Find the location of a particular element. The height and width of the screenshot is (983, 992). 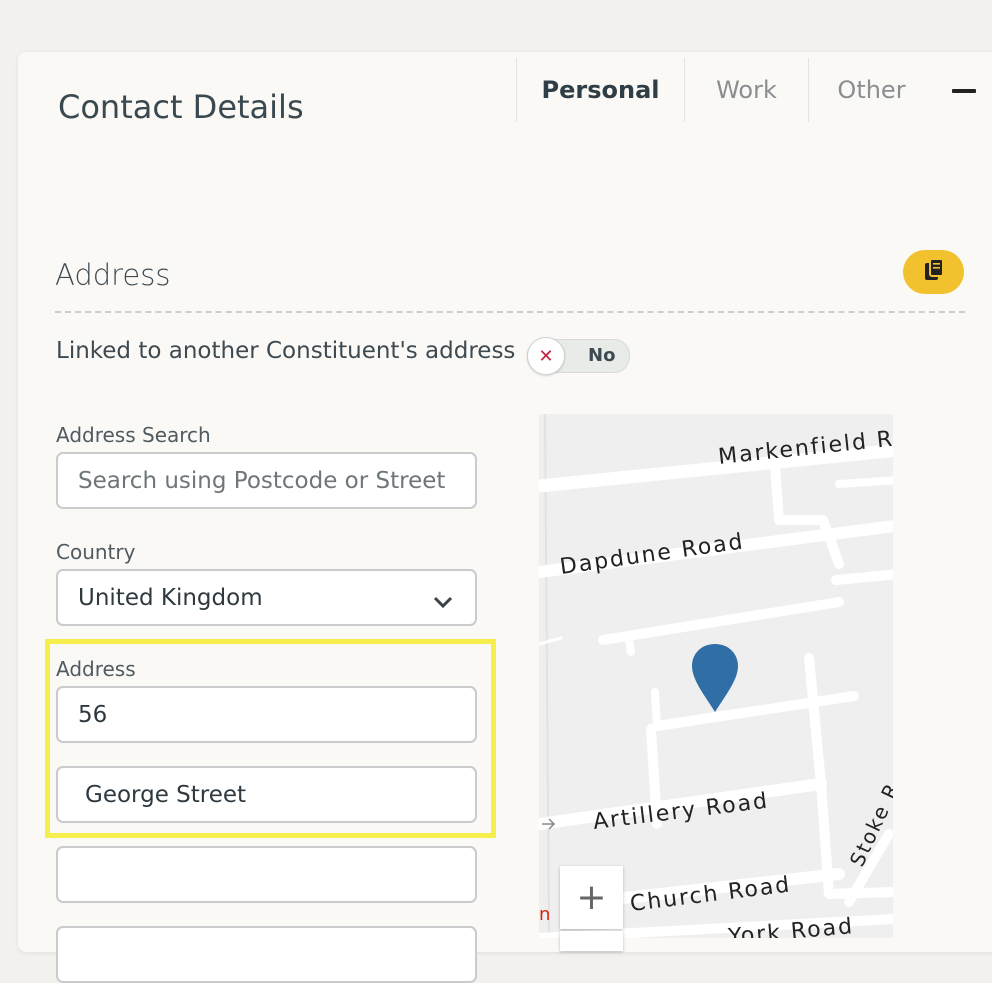

map-edge-label: n is located at coordinates (544, 914).